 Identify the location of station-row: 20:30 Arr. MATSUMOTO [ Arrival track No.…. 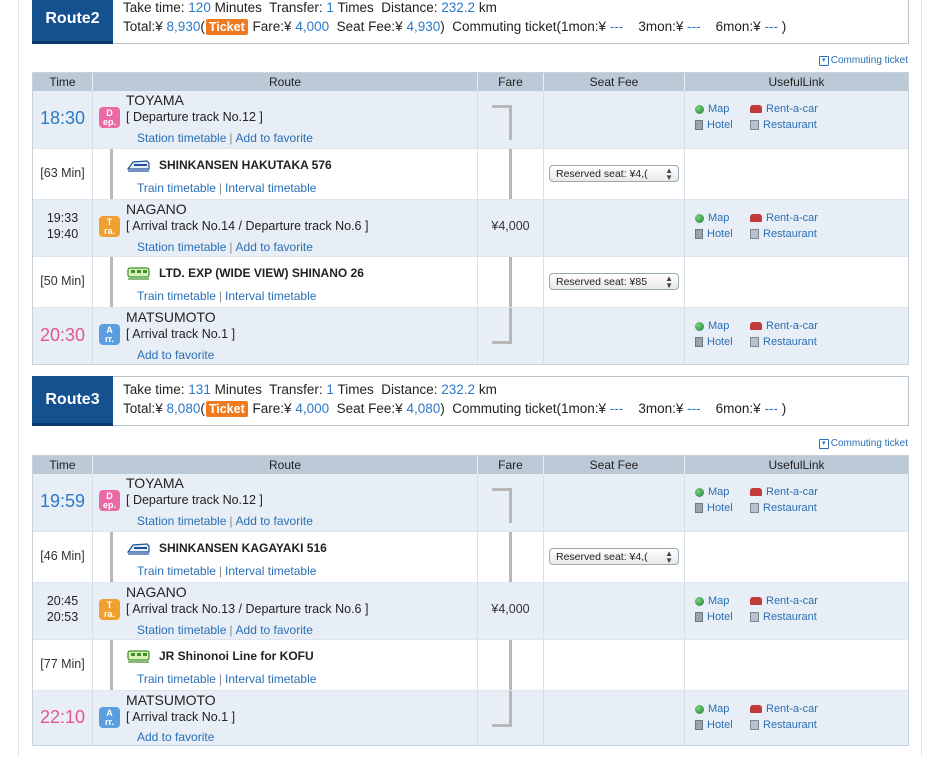
(470, 335).